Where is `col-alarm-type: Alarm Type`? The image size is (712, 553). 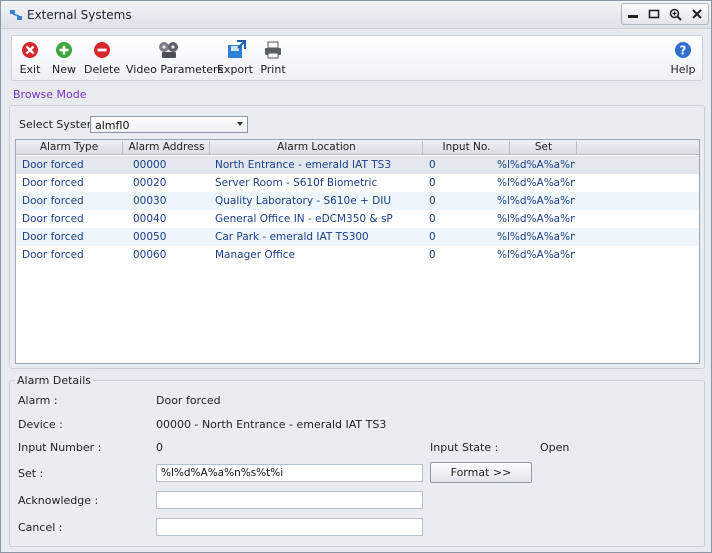
col-alarm-type: Alarm Type is located at coordinates (69, 147).